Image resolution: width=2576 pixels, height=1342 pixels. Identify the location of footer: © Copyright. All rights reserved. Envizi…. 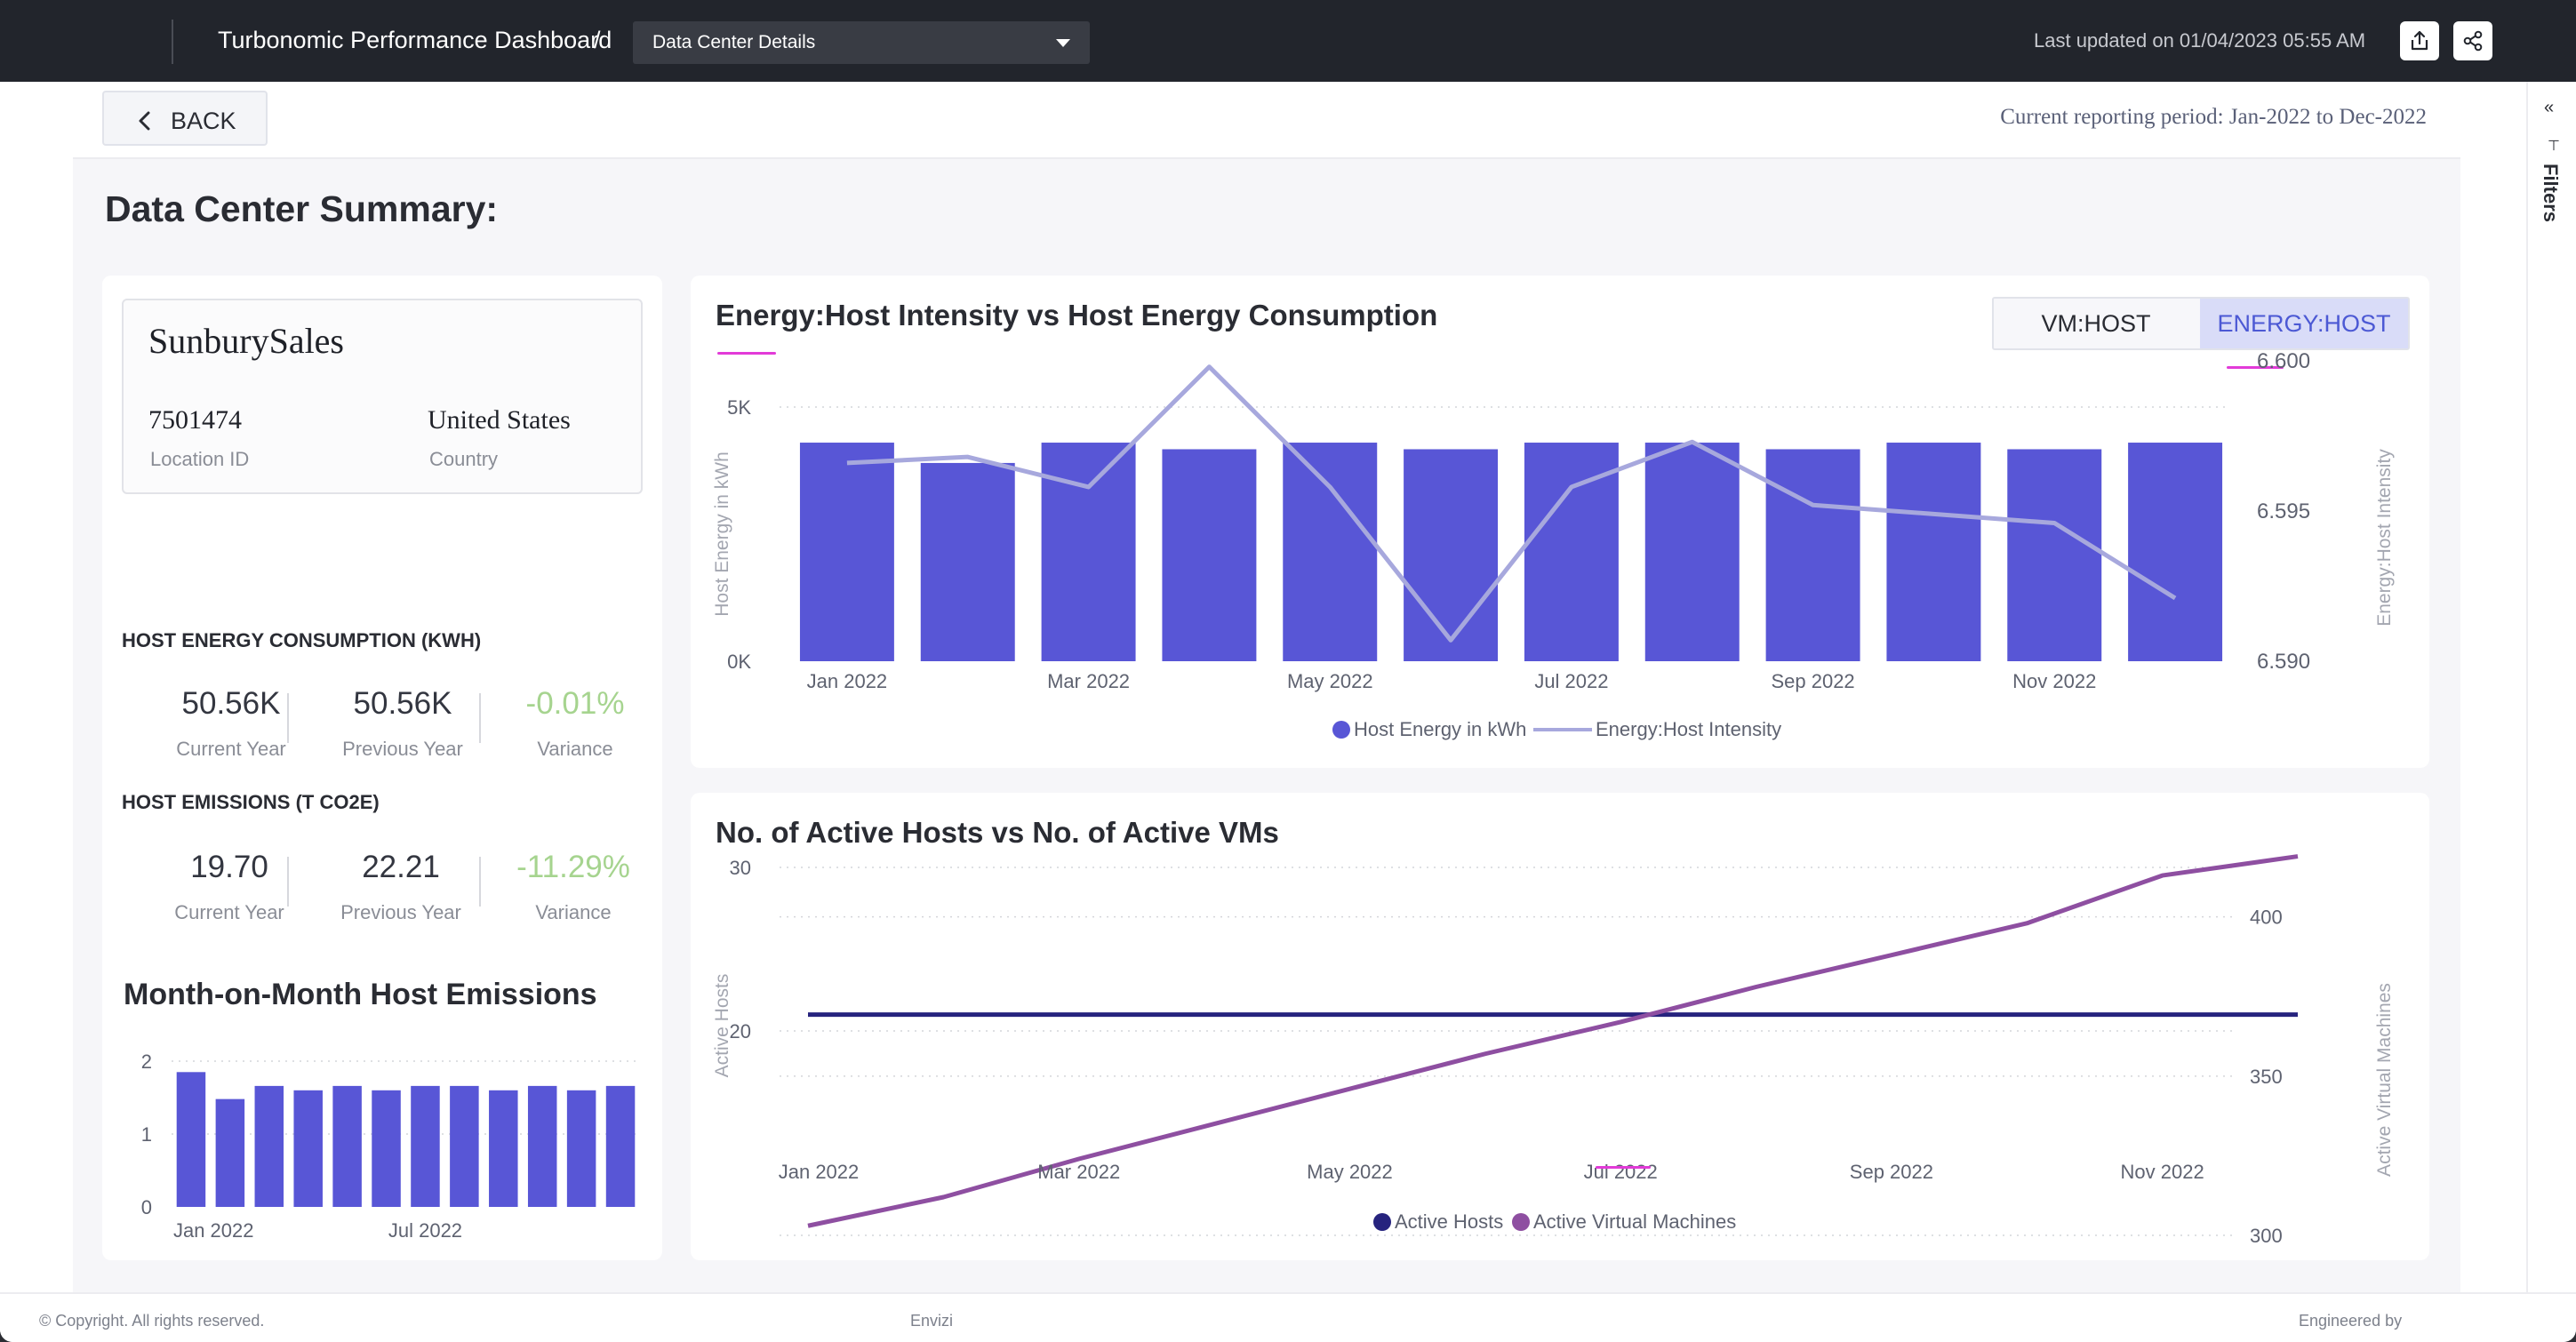
(1288, 1317).